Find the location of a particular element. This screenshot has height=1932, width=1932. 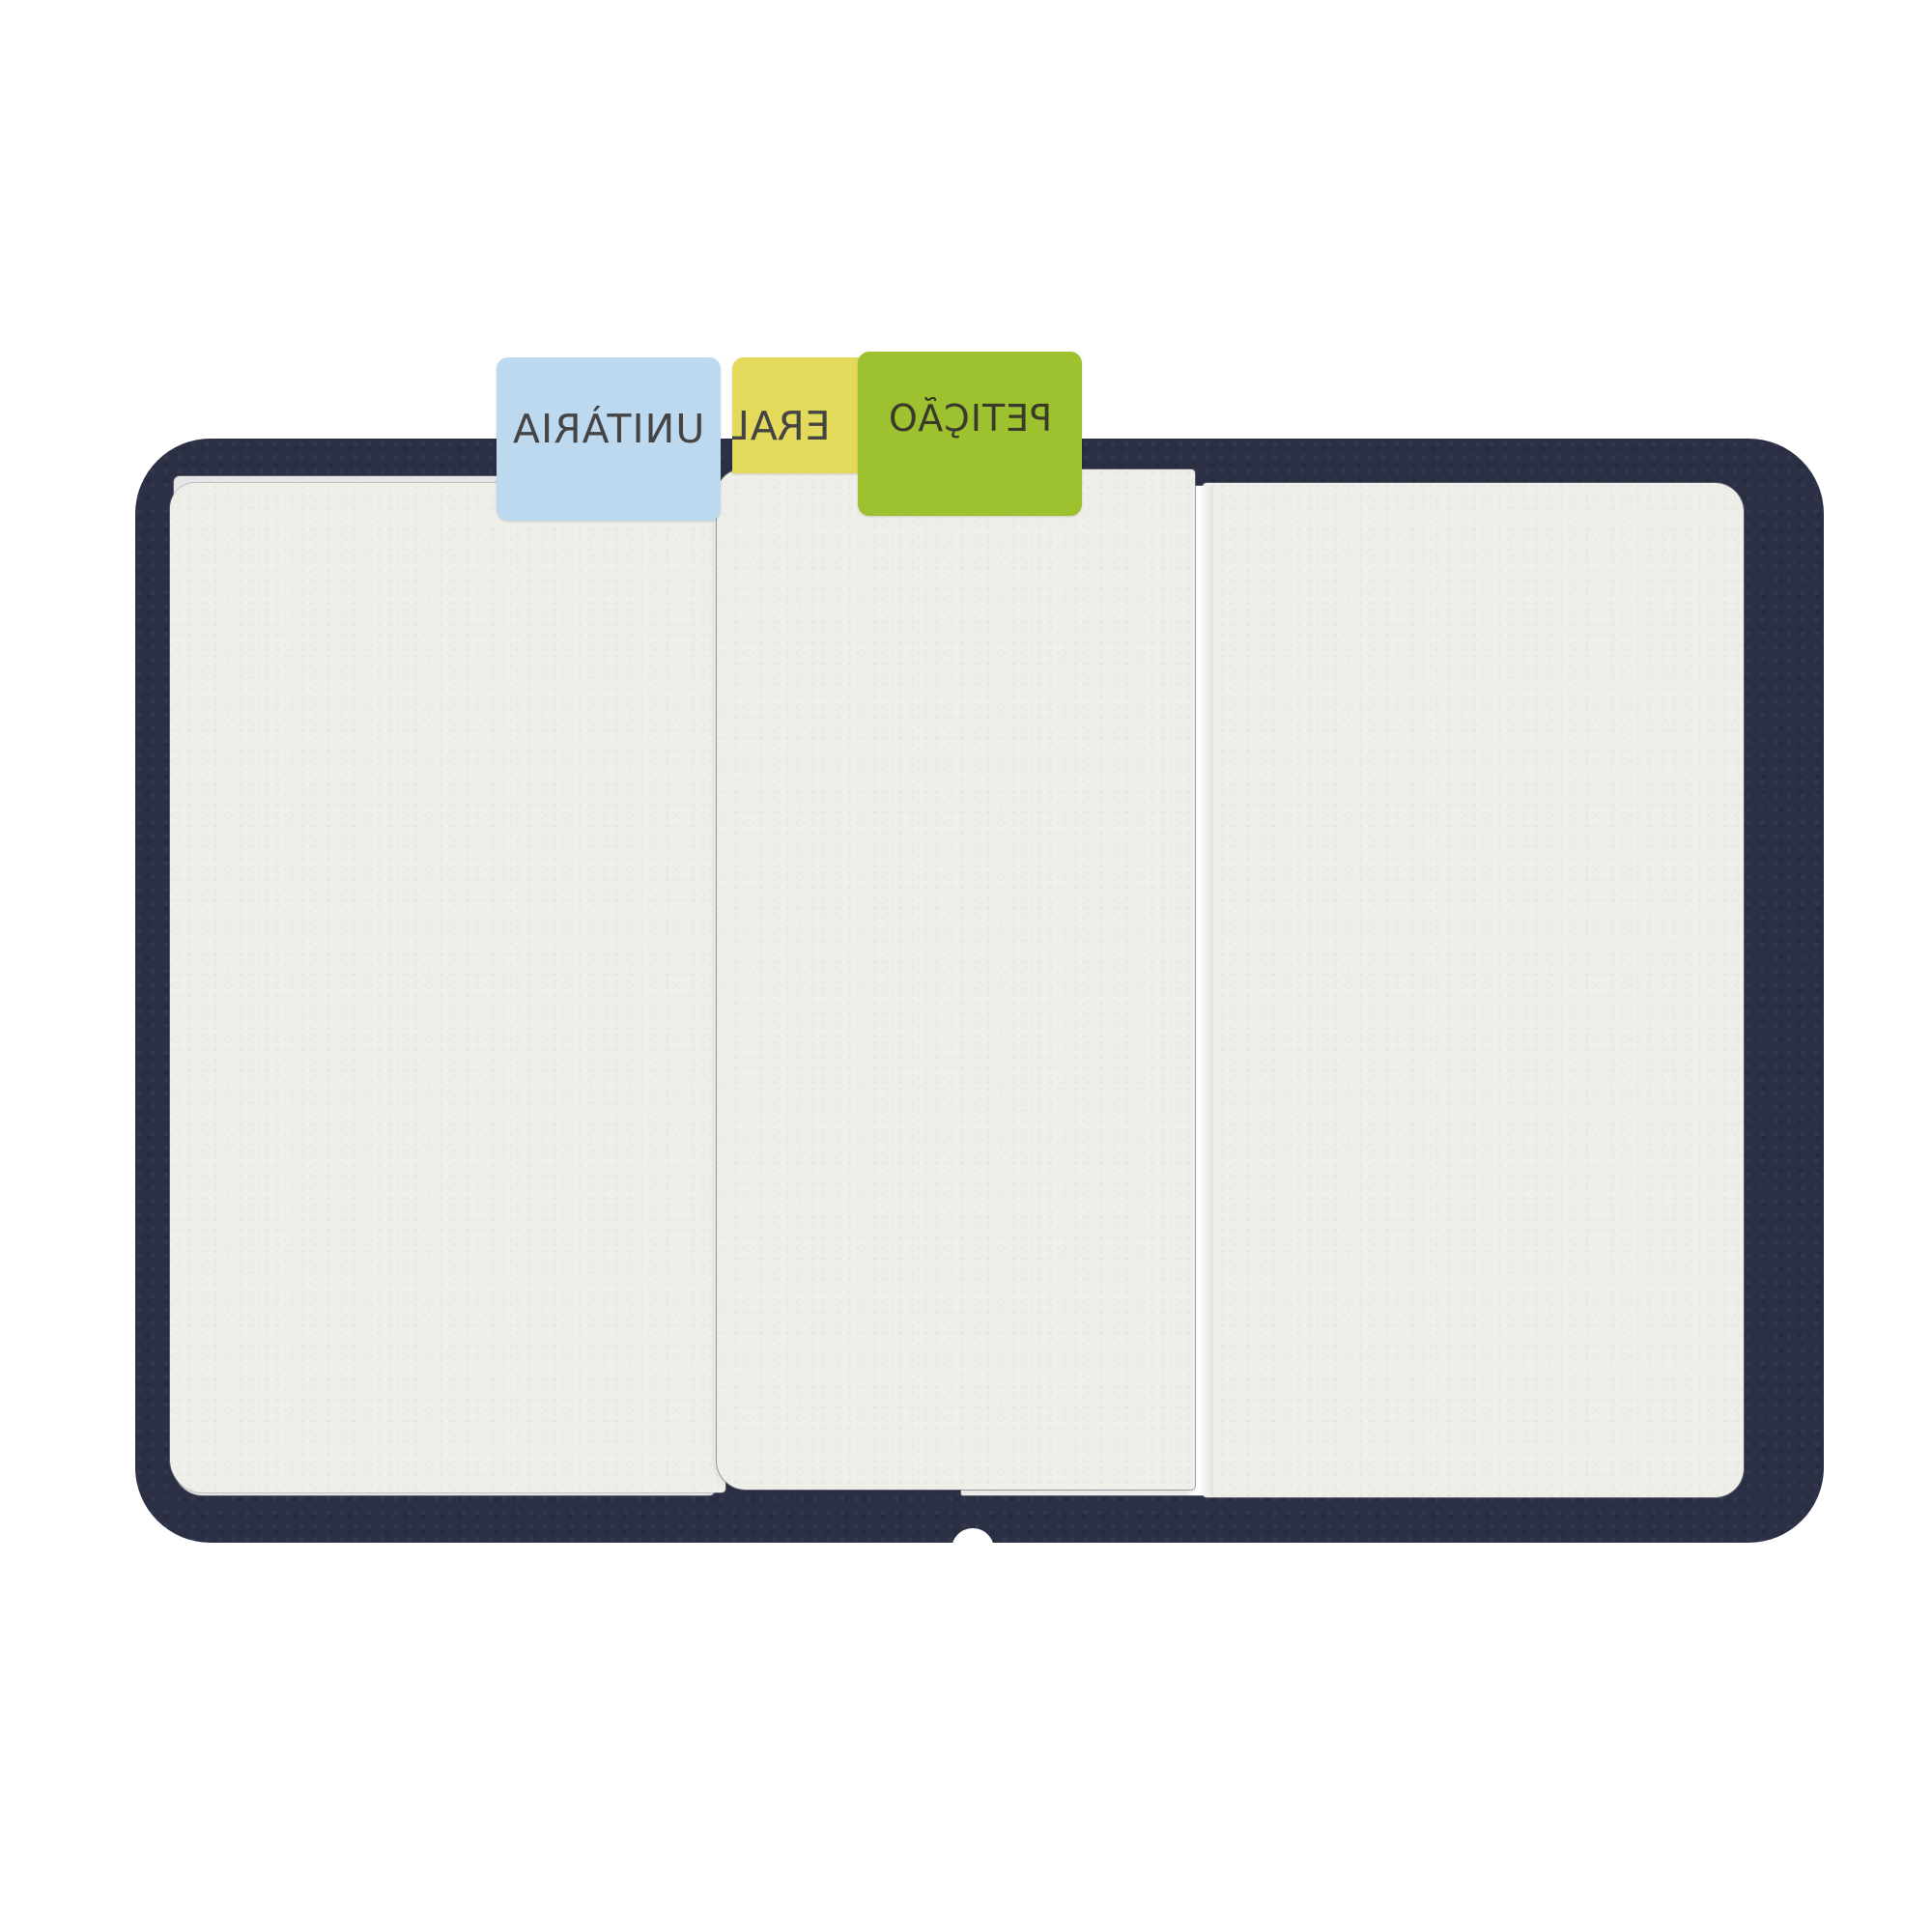

tab-label-geral: ERAL is located at coordinates (781, 426).